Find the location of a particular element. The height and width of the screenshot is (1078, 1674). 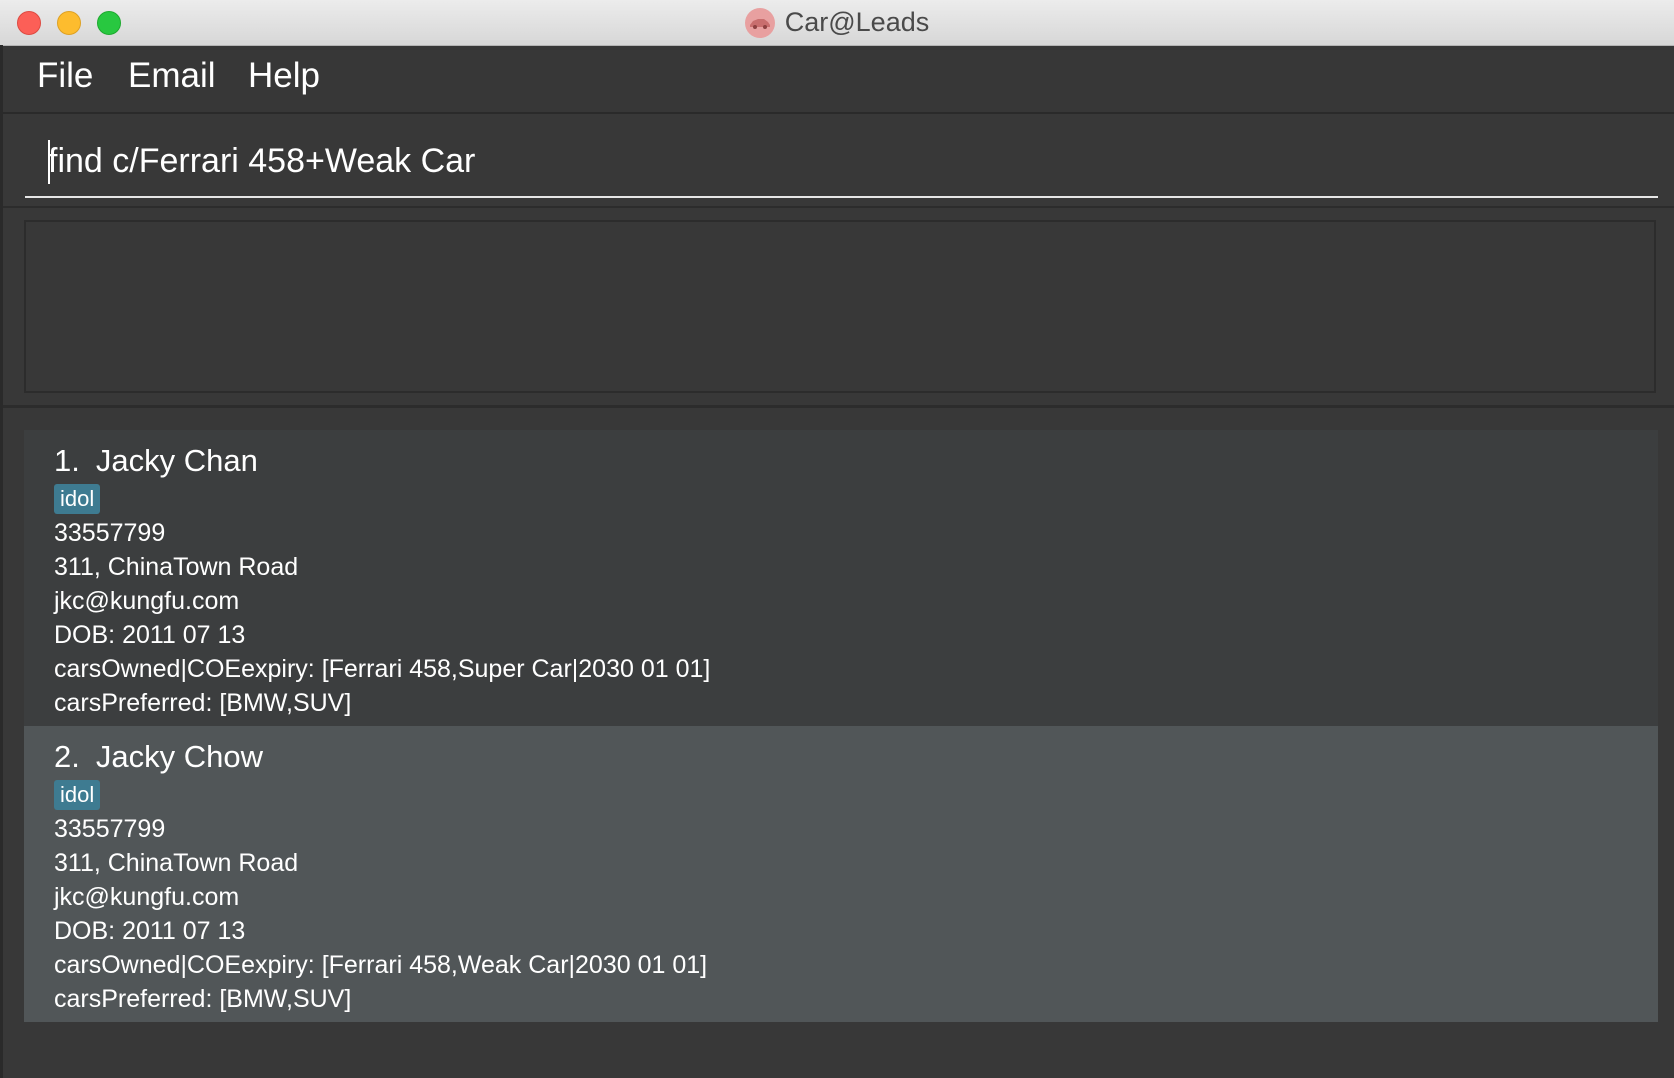

title-bar: Car@Leads is located at coordinates (837, 23).